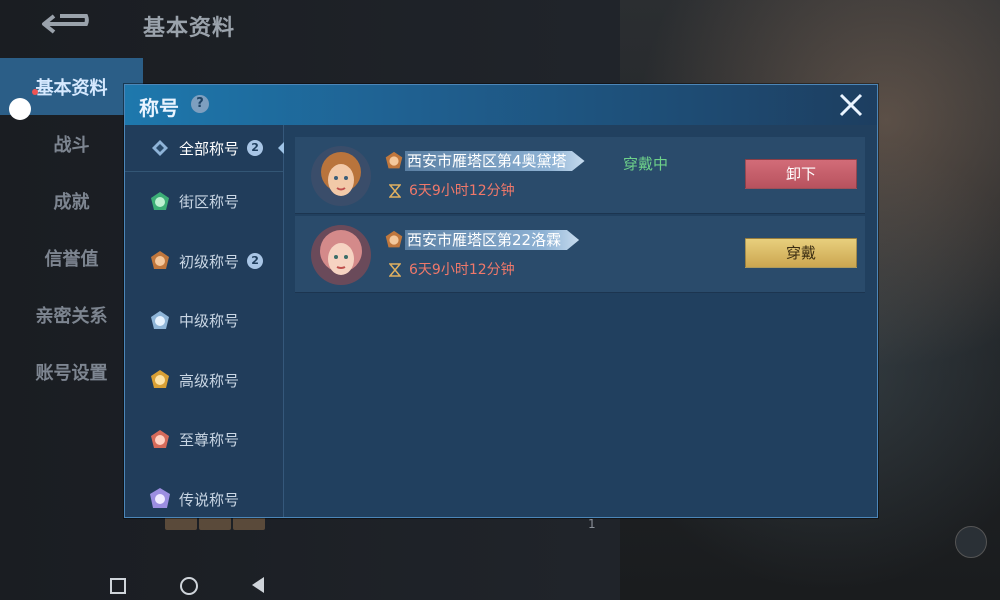 Image resolution: width=1000 pixels, height=600 pixels. I want to click on close-icon, so click(851, 105).